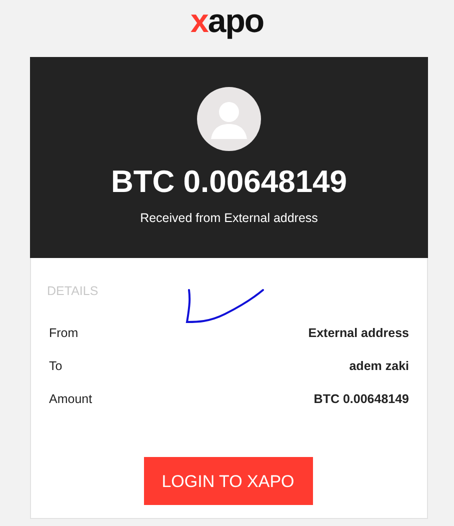 The image size is (454, 526). What do you see at coordinates (228, 480) in the screenshot?
I see `login-button: LOGIN TO XAPO` at bounding box center [228, 480].